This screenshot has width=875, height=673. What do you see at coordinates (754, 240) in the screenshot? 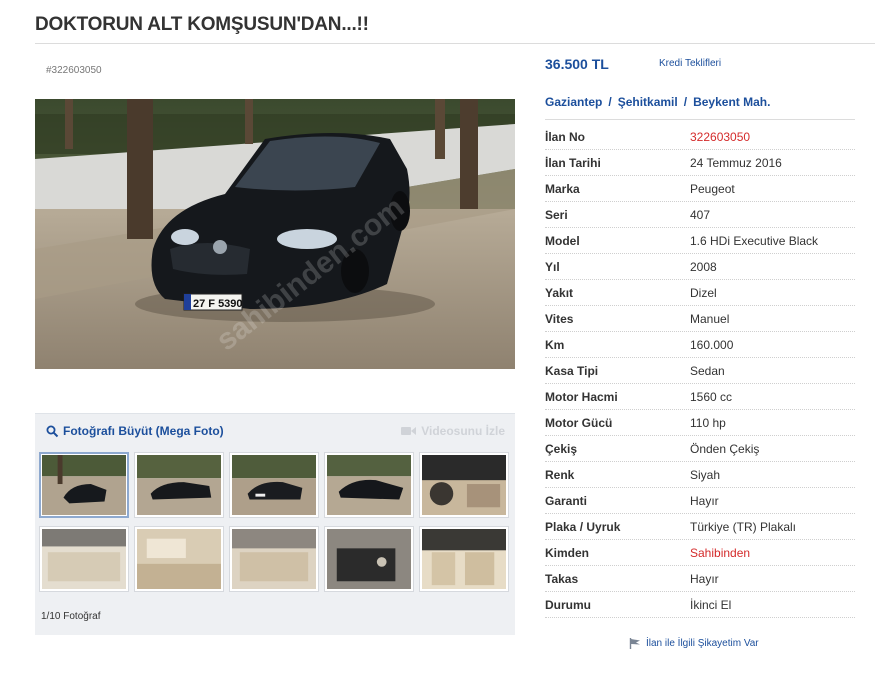
I see `spec-value: 1.6 HDi Executive Black` at bounding box center [754, 240].